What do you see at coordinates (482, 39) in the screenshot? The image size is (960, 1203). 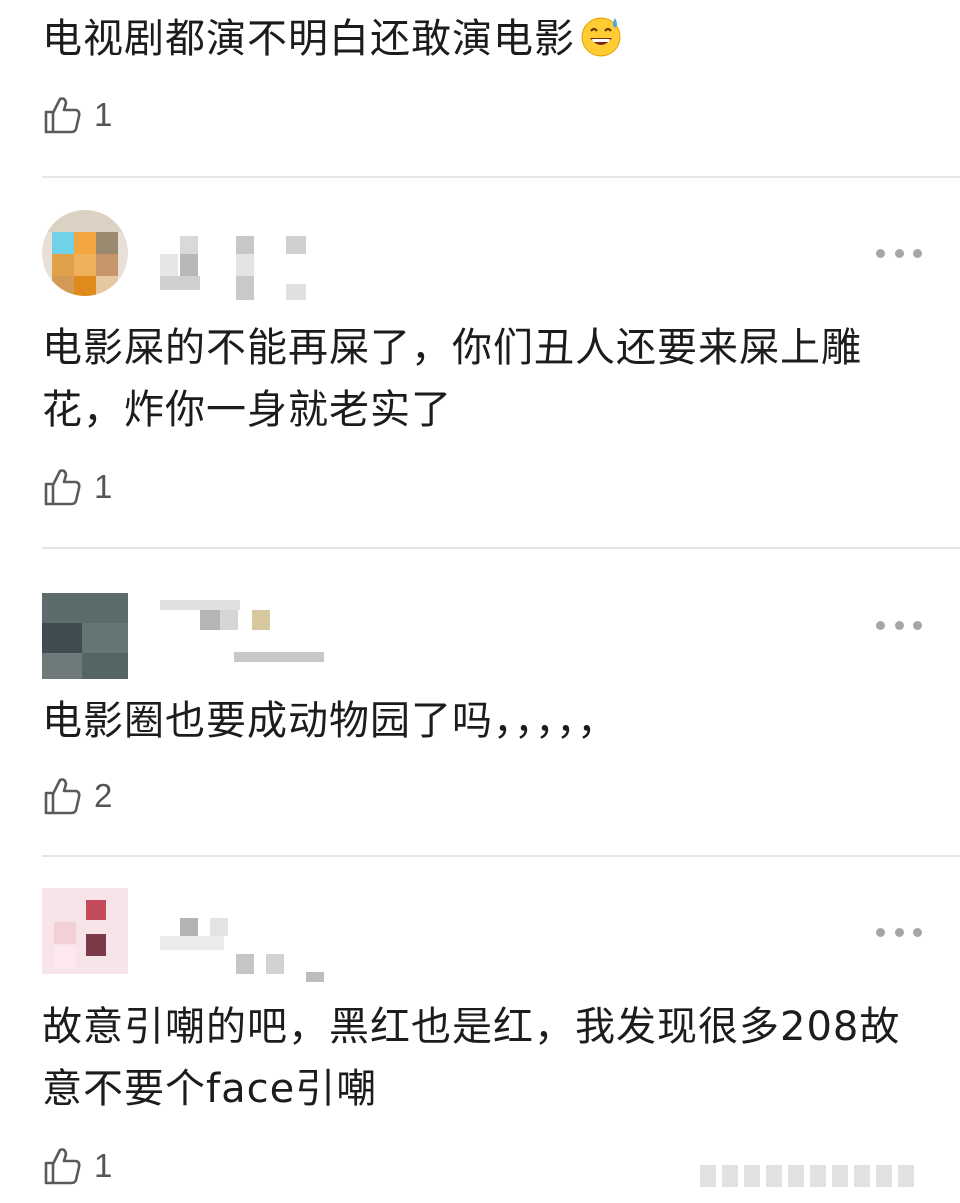 I see `comment-text: 电视剧都演不明白还敢演电影` at bounding box center [482, 39].